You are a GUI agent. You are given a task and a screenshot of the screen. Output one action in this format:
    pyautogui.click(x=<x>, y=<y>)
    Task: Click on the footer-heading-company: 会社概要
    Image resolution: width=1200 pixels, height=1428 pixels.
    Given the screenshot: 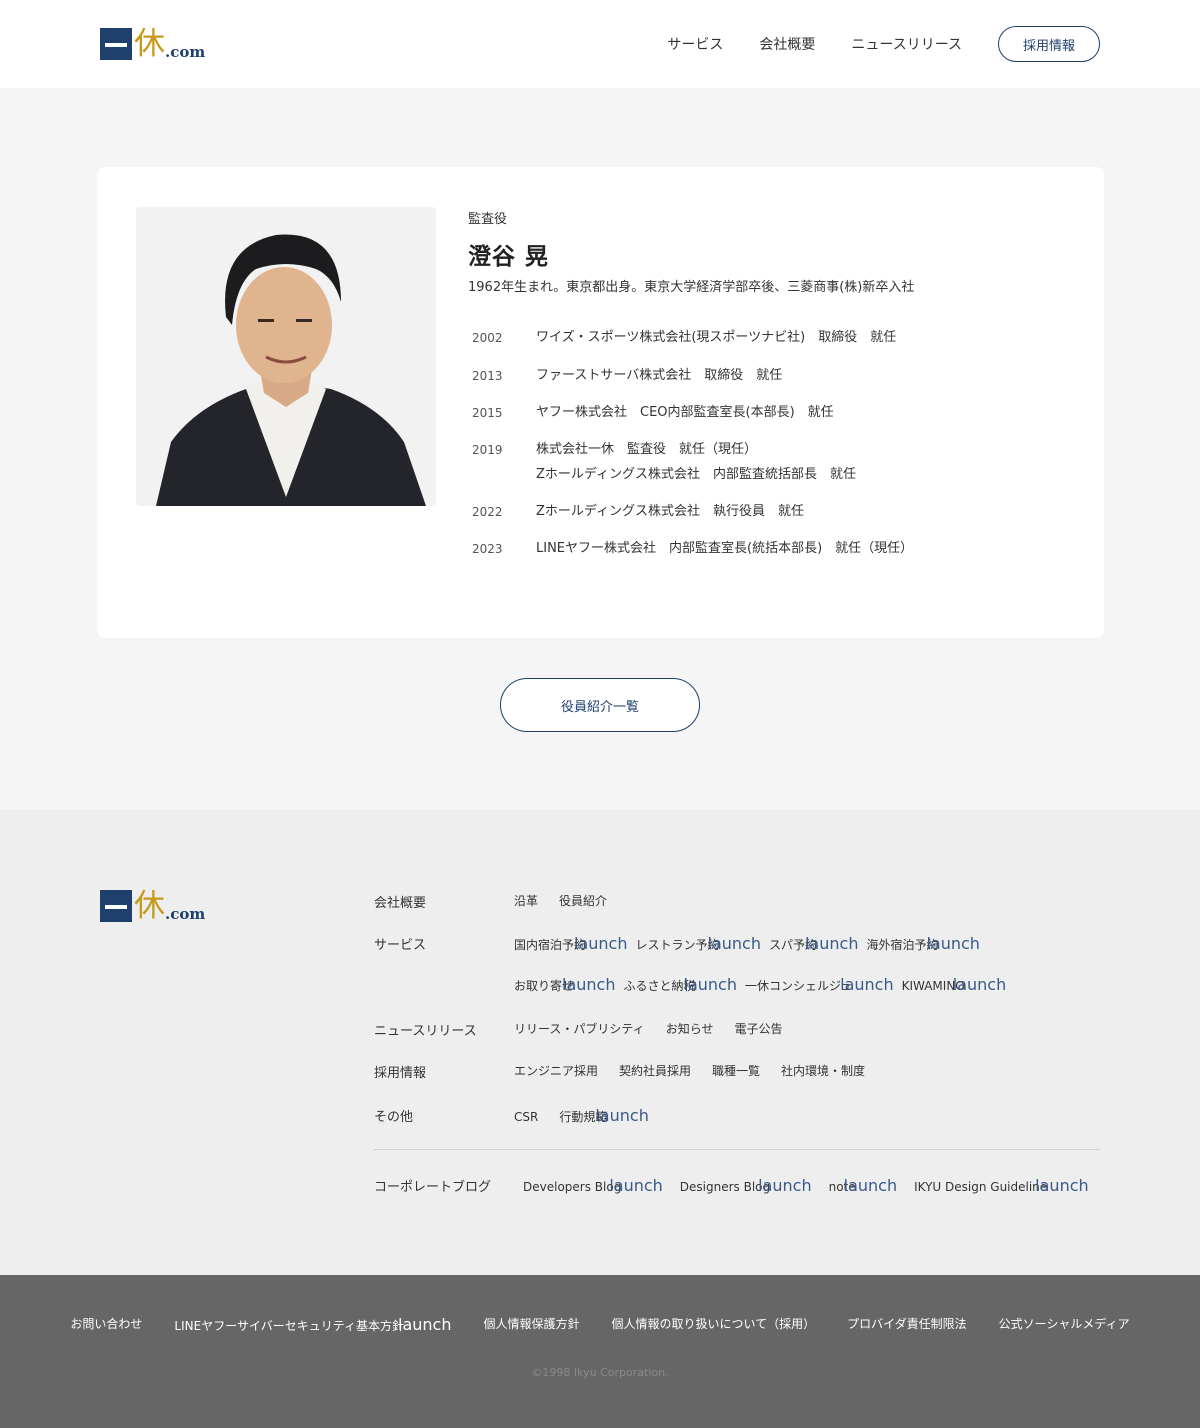 What is the action you would take?
    pyautogui.click(x=400, y=903)
    